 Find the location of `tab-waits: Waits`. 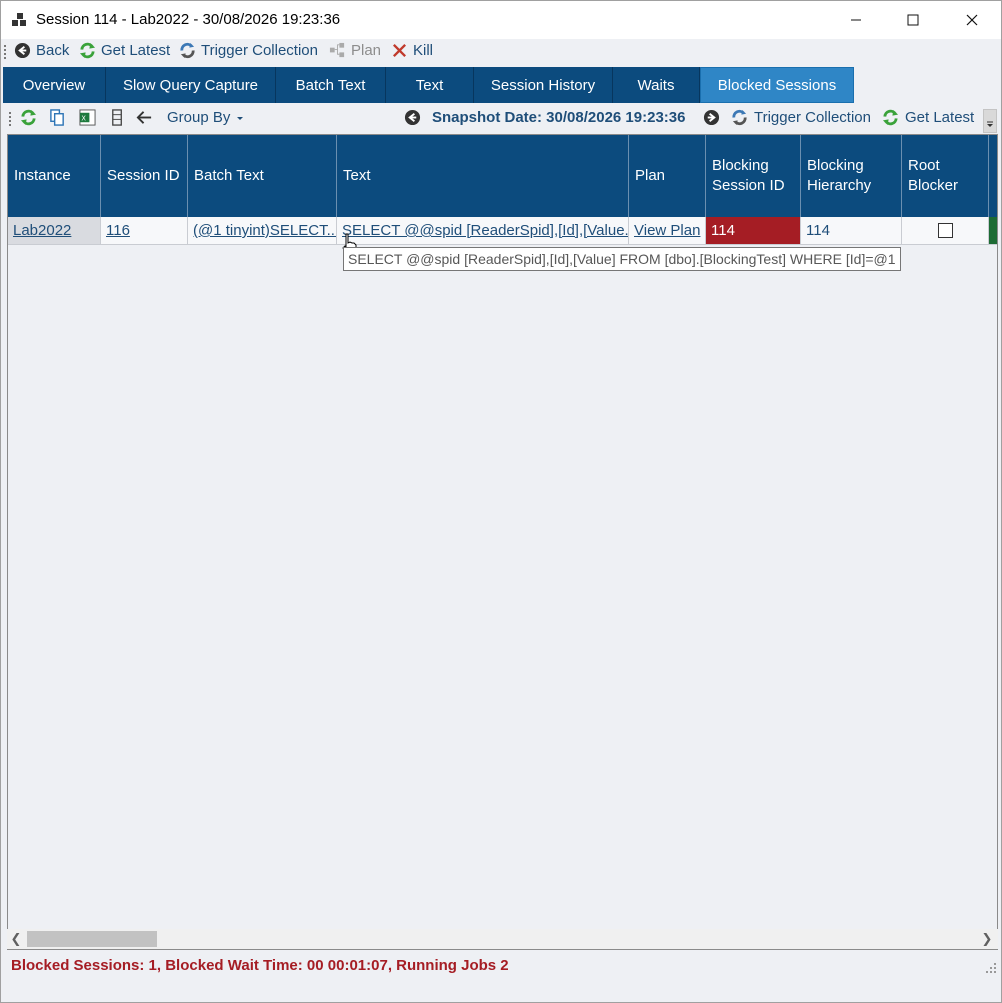

tab-waits: Waits is located at coordinates (656, 85).